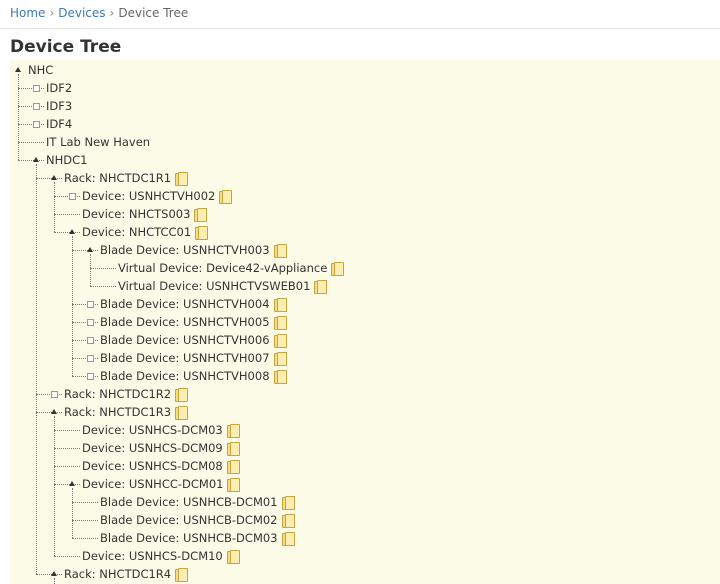 The width and height of the screenshot is (720, 584). Describe the element at coordinates (117, 178) in the screenshot. I see `tree-node-label: Rack: NHCTDC1R1` at that location.